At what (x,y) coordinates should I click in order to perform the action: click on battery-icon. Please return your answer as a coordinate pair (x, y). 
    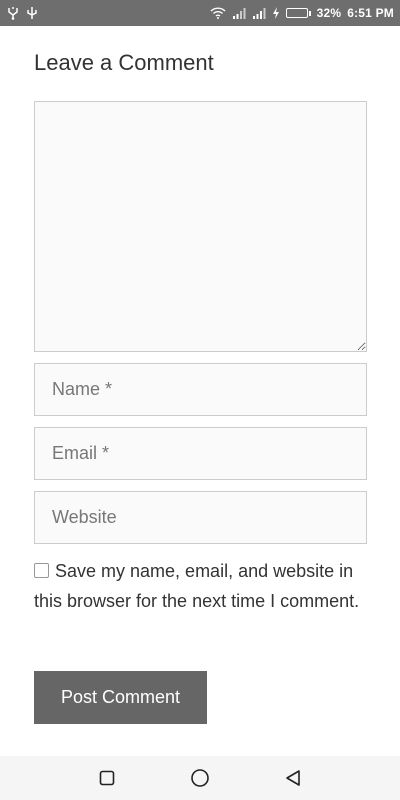
    Looking at the image, I should click on (298, 13).